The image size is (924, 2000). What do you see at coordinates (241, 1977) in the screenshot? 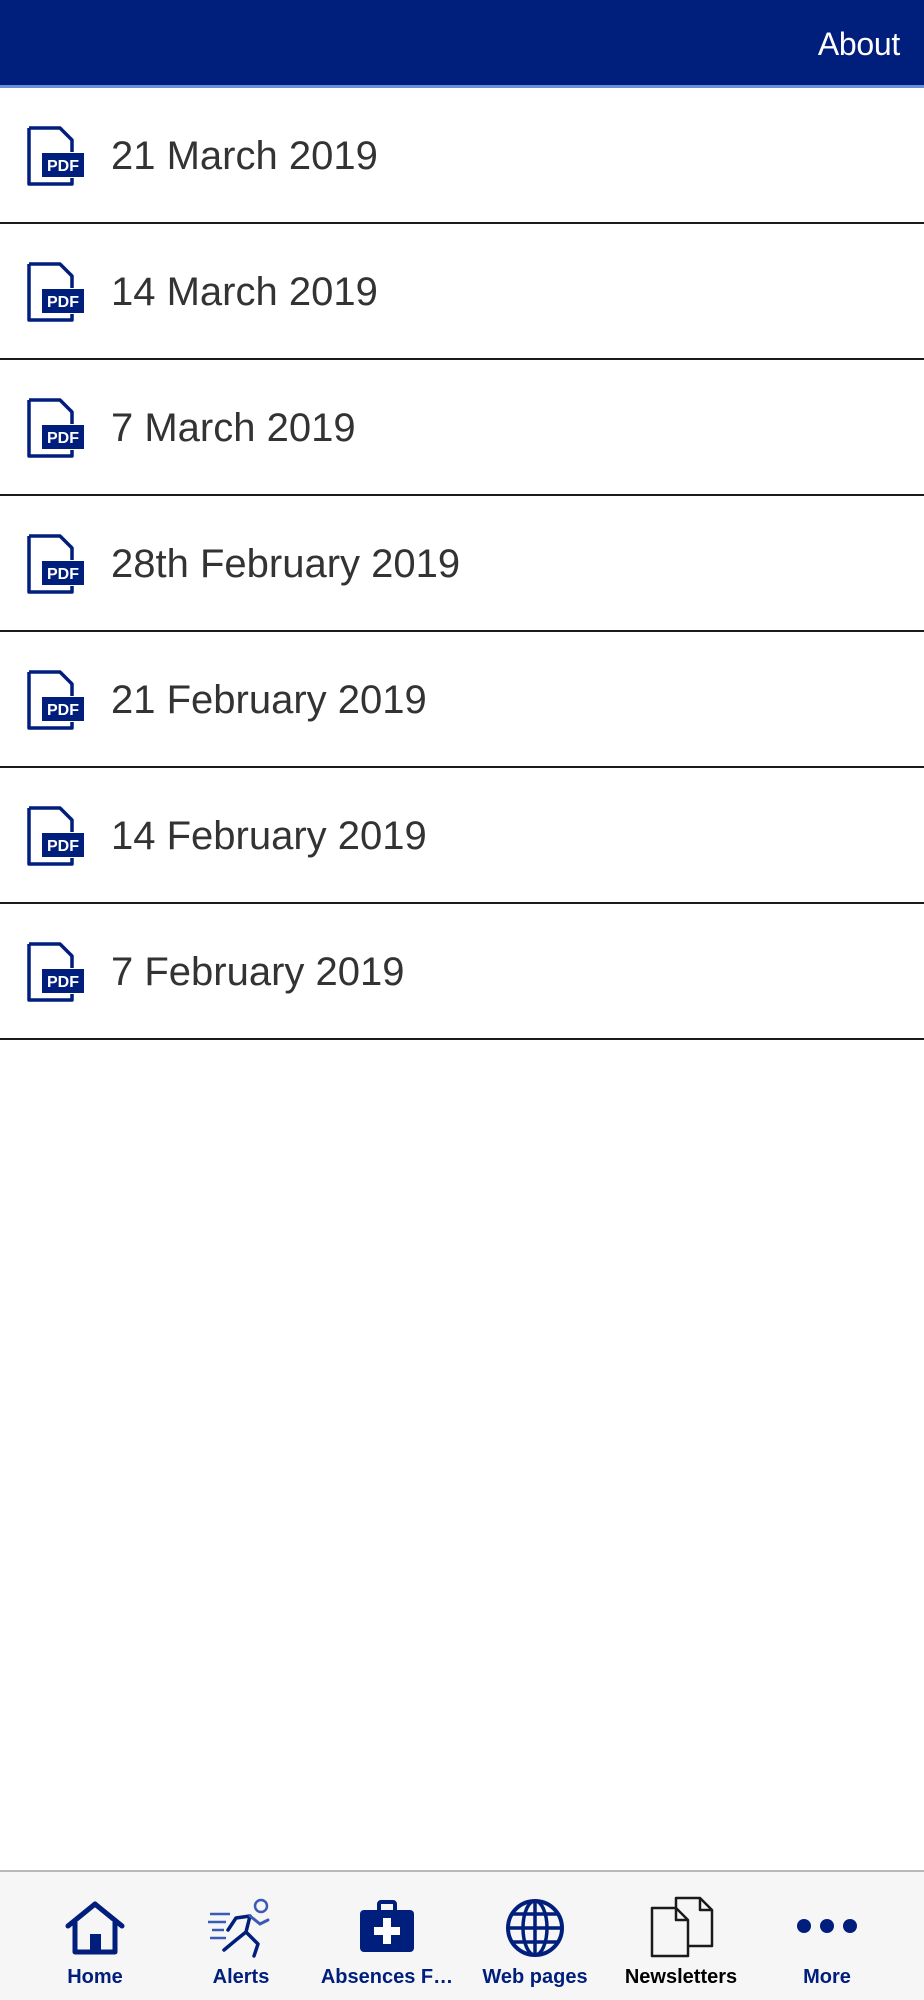
I see `tab-label: Alerts` at bounding box center [241, 1977].